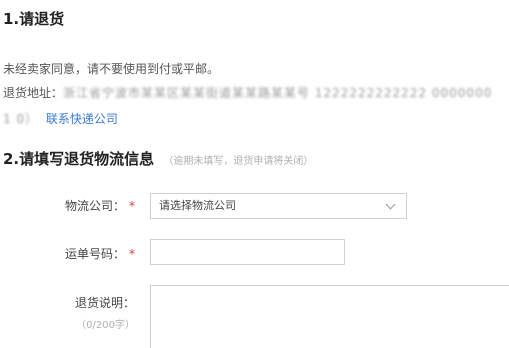  Describe the element at coordinates (94, 254) in the screenshot. I see `tracking-number-label: 运单号码：` at that location.